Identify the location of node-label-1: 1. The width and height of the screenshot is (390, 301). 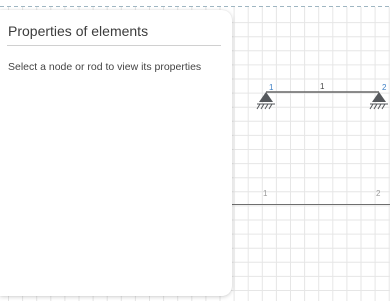
(271, 87).